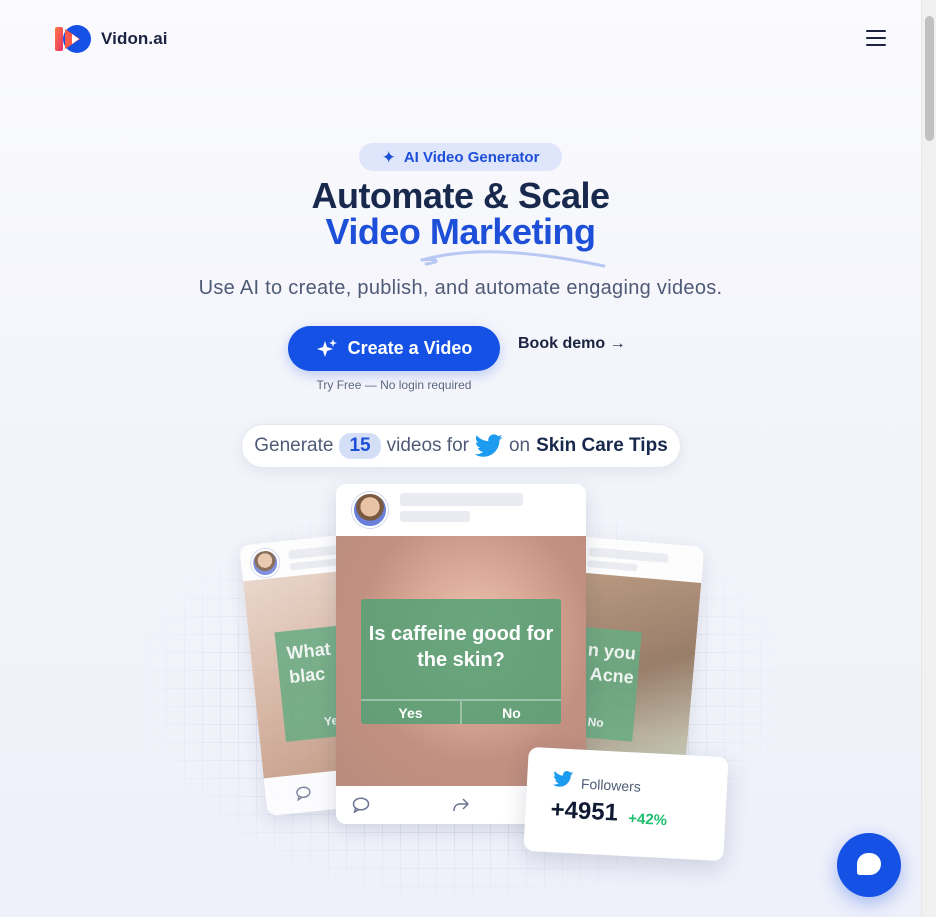 This screenshot has height=917, width=936. Describe the element at coordinates (461, 510) in the screenshot. I see `card-header` at that location.